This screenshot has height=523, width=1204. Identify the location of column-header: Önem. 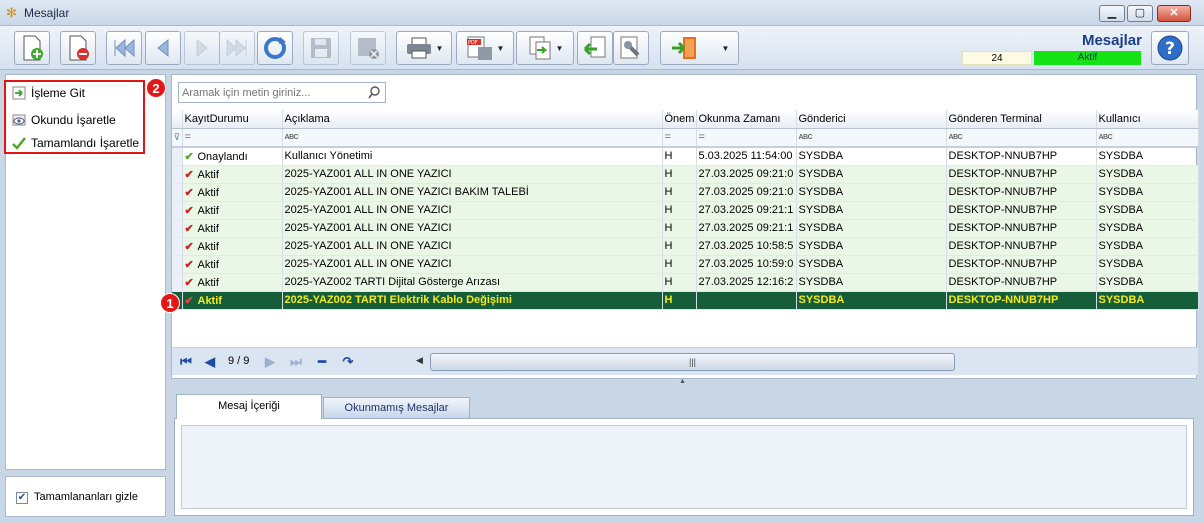
(679, 119).